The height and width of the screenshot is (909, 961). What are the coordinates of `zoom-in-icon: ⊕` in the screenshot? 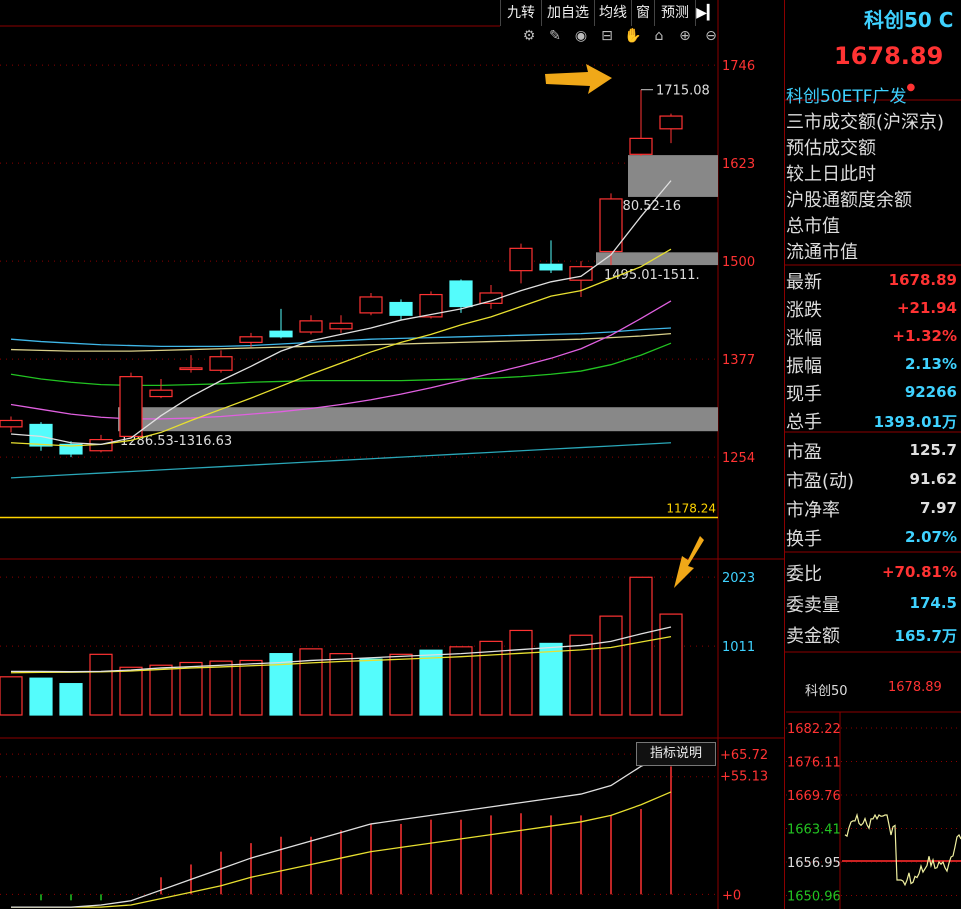 It's located at (685, 38).